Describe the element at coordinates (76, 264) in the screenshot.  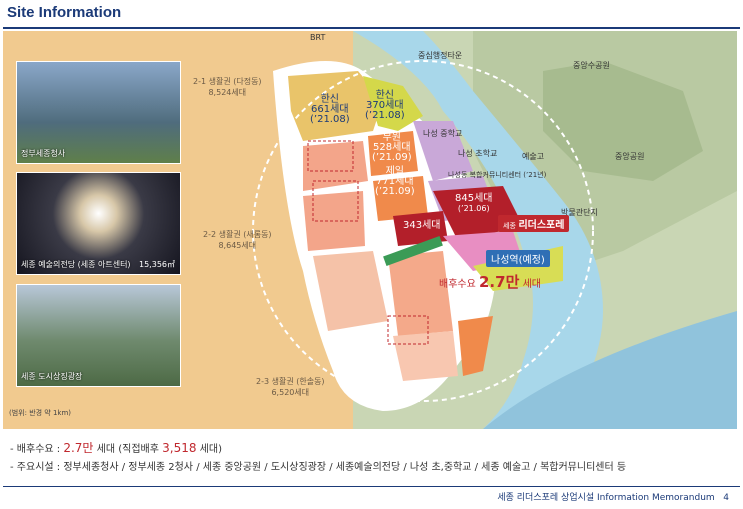
I see `photo-caption: 세종 예술의전당 (세종 아트센터)` at that location.